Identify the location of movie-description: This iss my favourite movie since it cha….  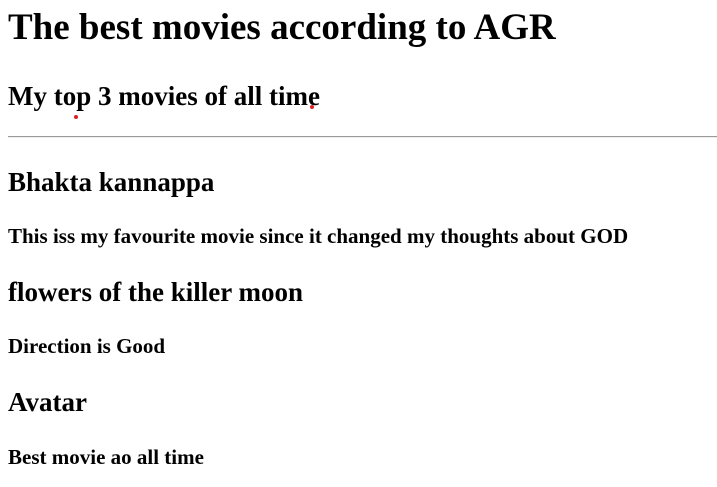
(318, 236).